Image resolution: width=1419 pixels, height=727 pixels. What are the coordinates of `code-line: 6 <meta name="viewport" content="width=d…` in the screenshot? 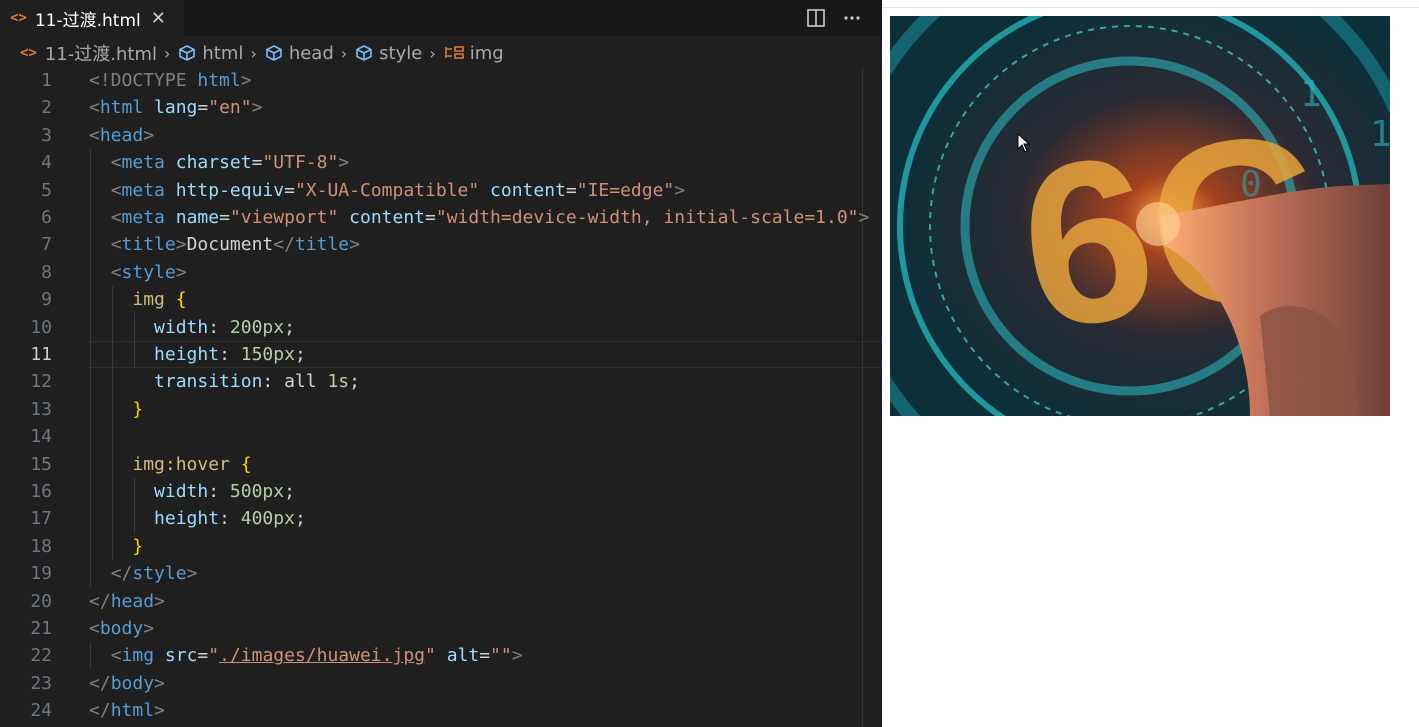 It's located at (441, 217).